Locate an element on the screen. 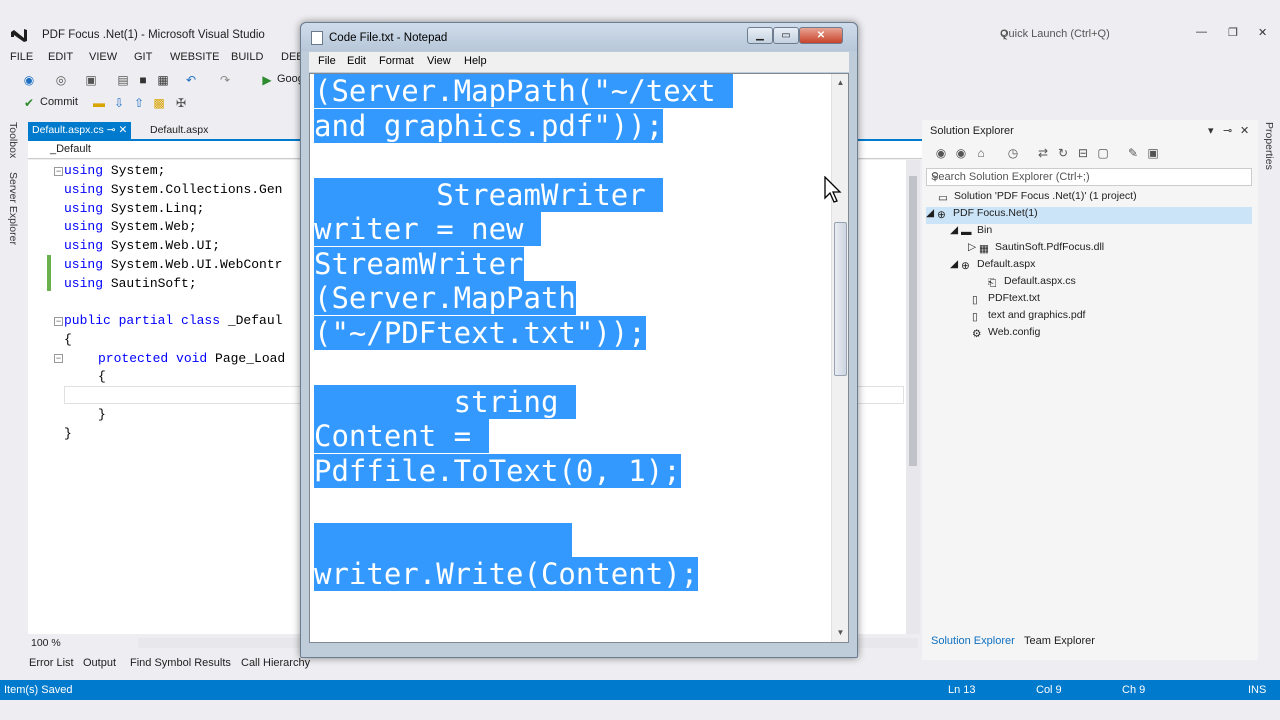 The image size is (1280, 720). tools-icon: ✠ is located at coordinates (181, 103).